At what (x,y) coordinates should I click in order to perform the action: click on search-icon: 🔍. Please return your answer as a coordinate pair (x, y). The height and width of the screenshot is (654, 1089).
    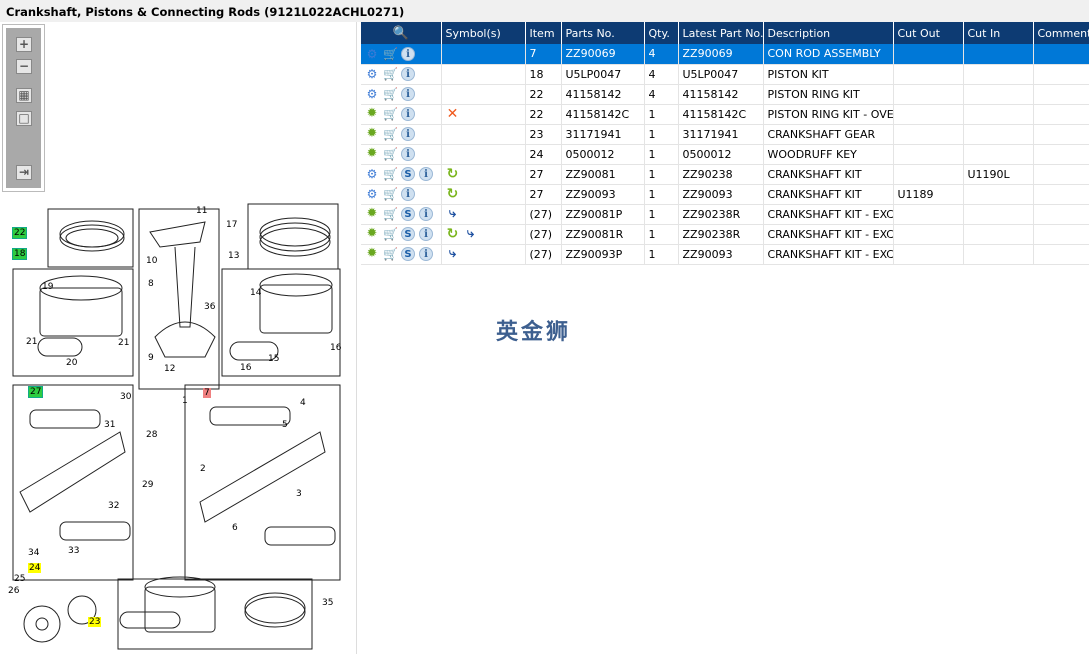
    Looking at the image, I should click on (401, 33).